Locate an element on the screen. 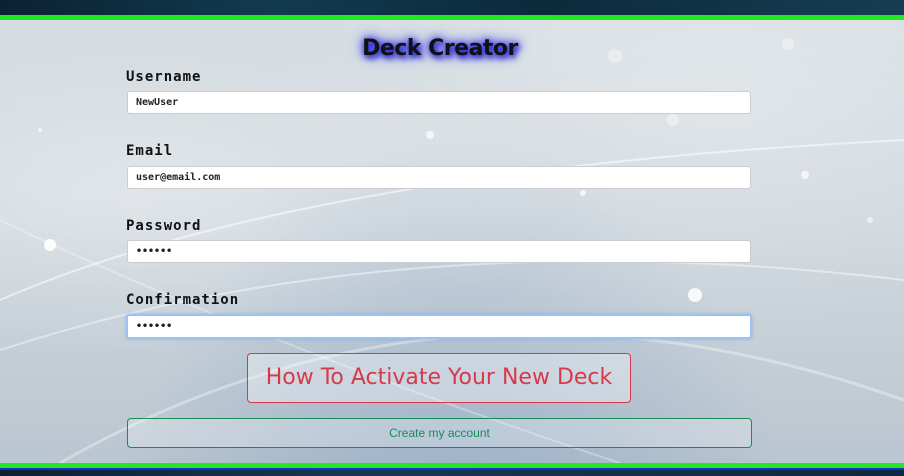 This screenshot has width=904, height=476. email-field: user@email.com is located at coordinates (439, 177).